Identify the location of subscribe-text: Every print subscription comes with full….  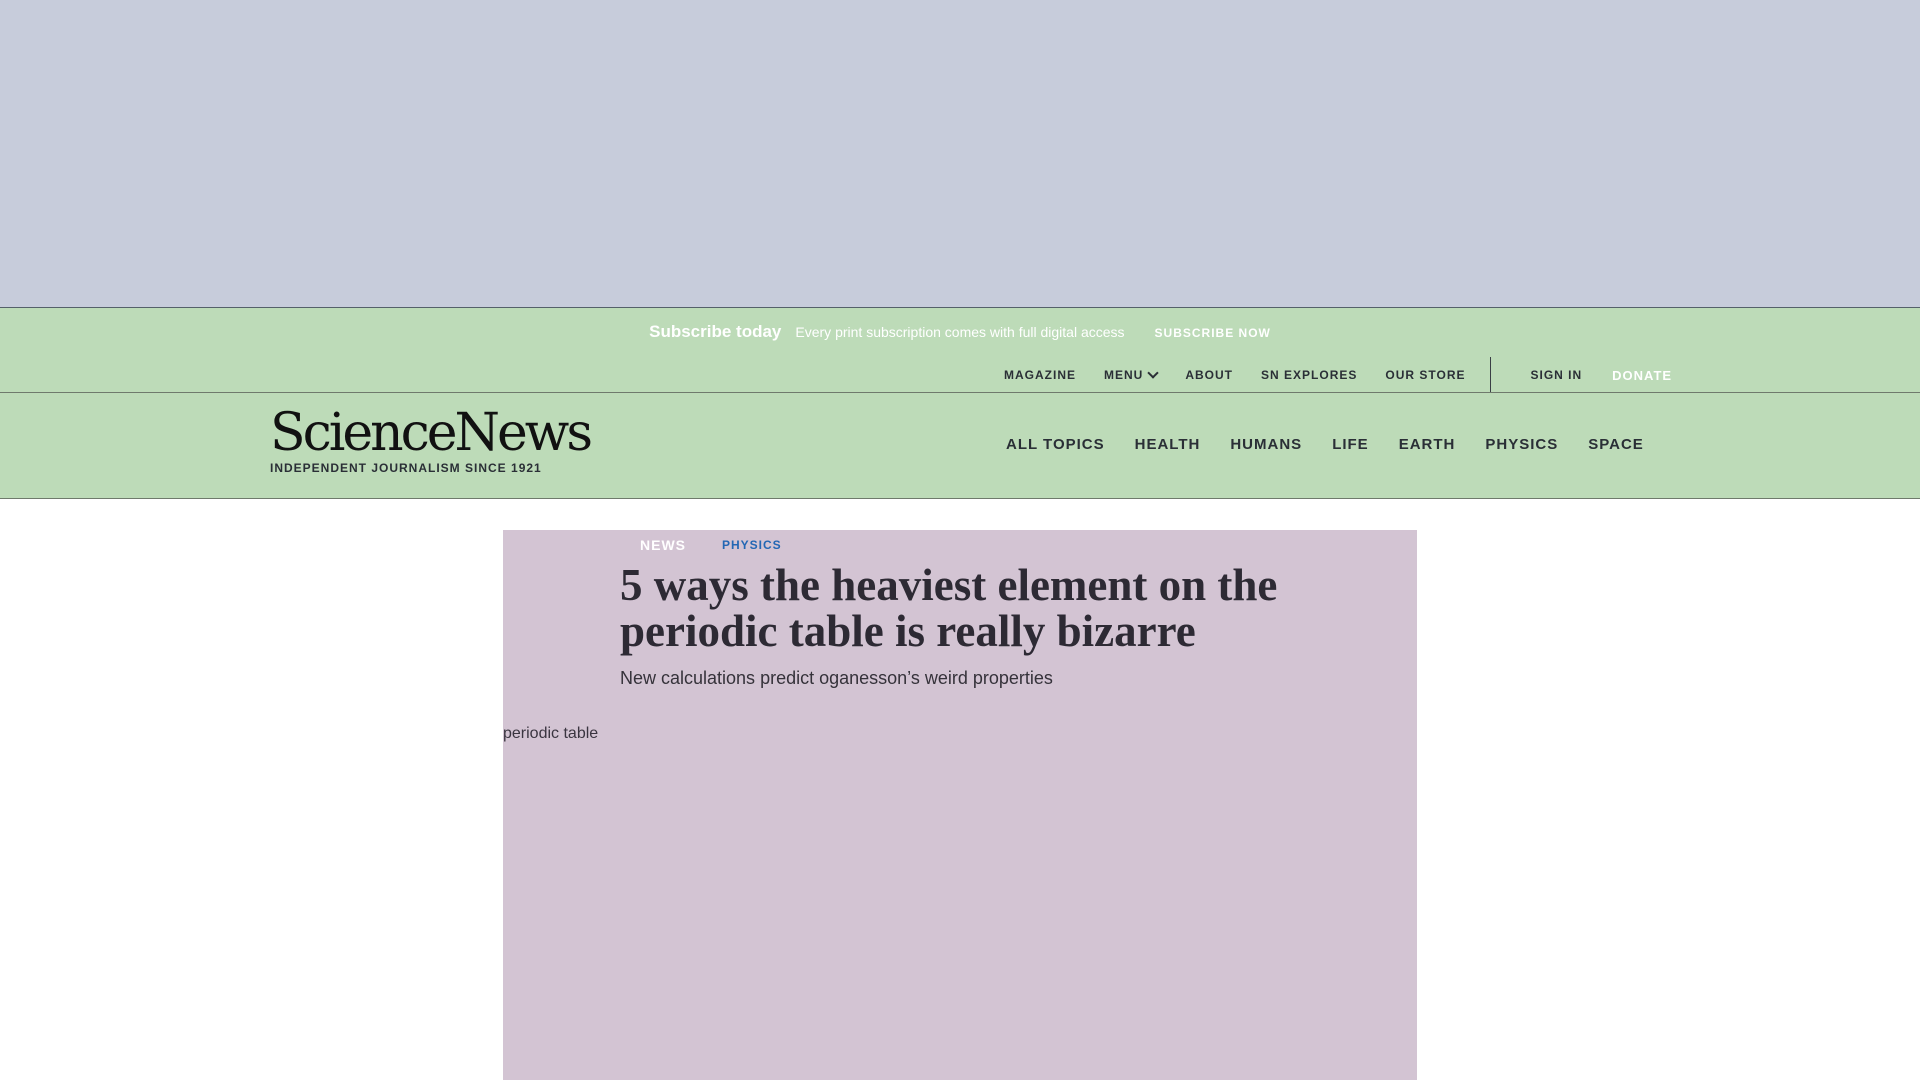
(960, 332).